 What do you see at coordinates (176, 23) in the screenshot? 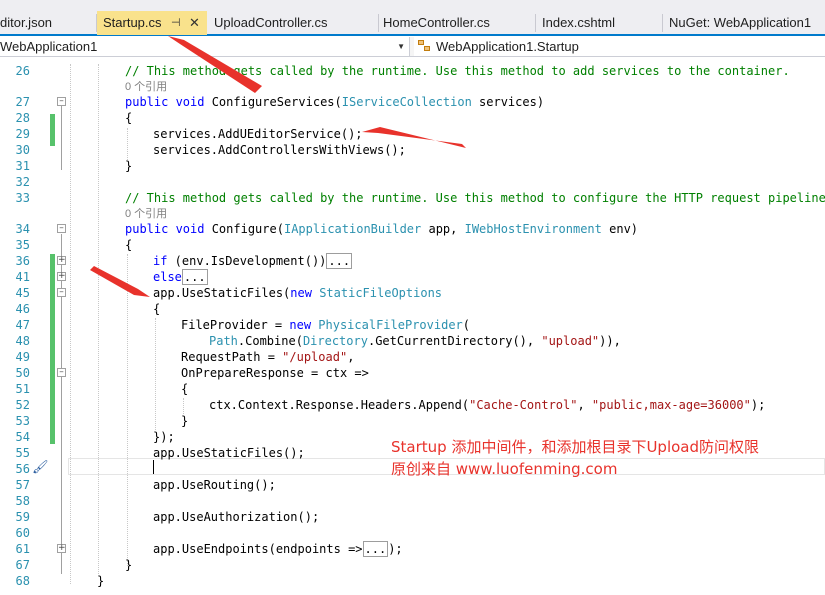
I see `pin-icon: ⊣` at bounding box center [176, 23].